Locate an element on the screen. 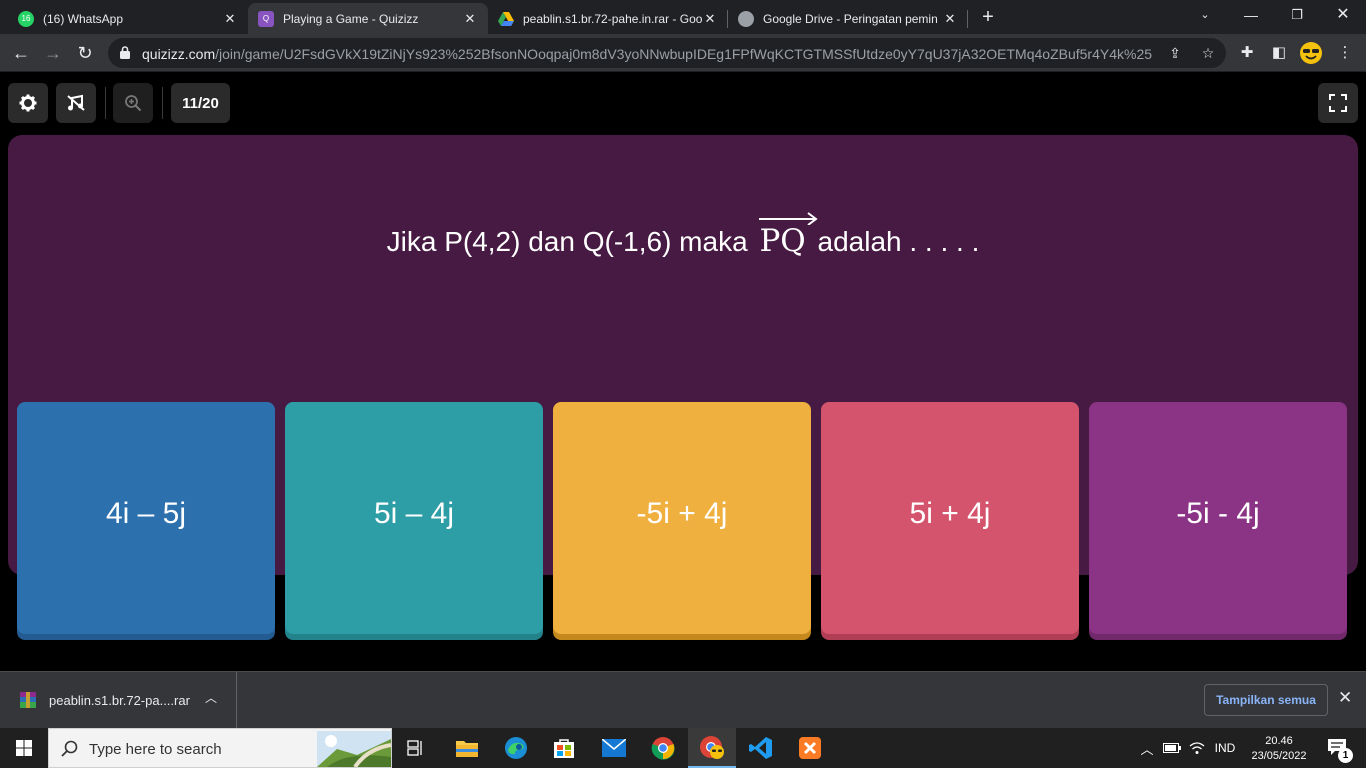  windows-logo-icon is located at coordinates (24, 748).